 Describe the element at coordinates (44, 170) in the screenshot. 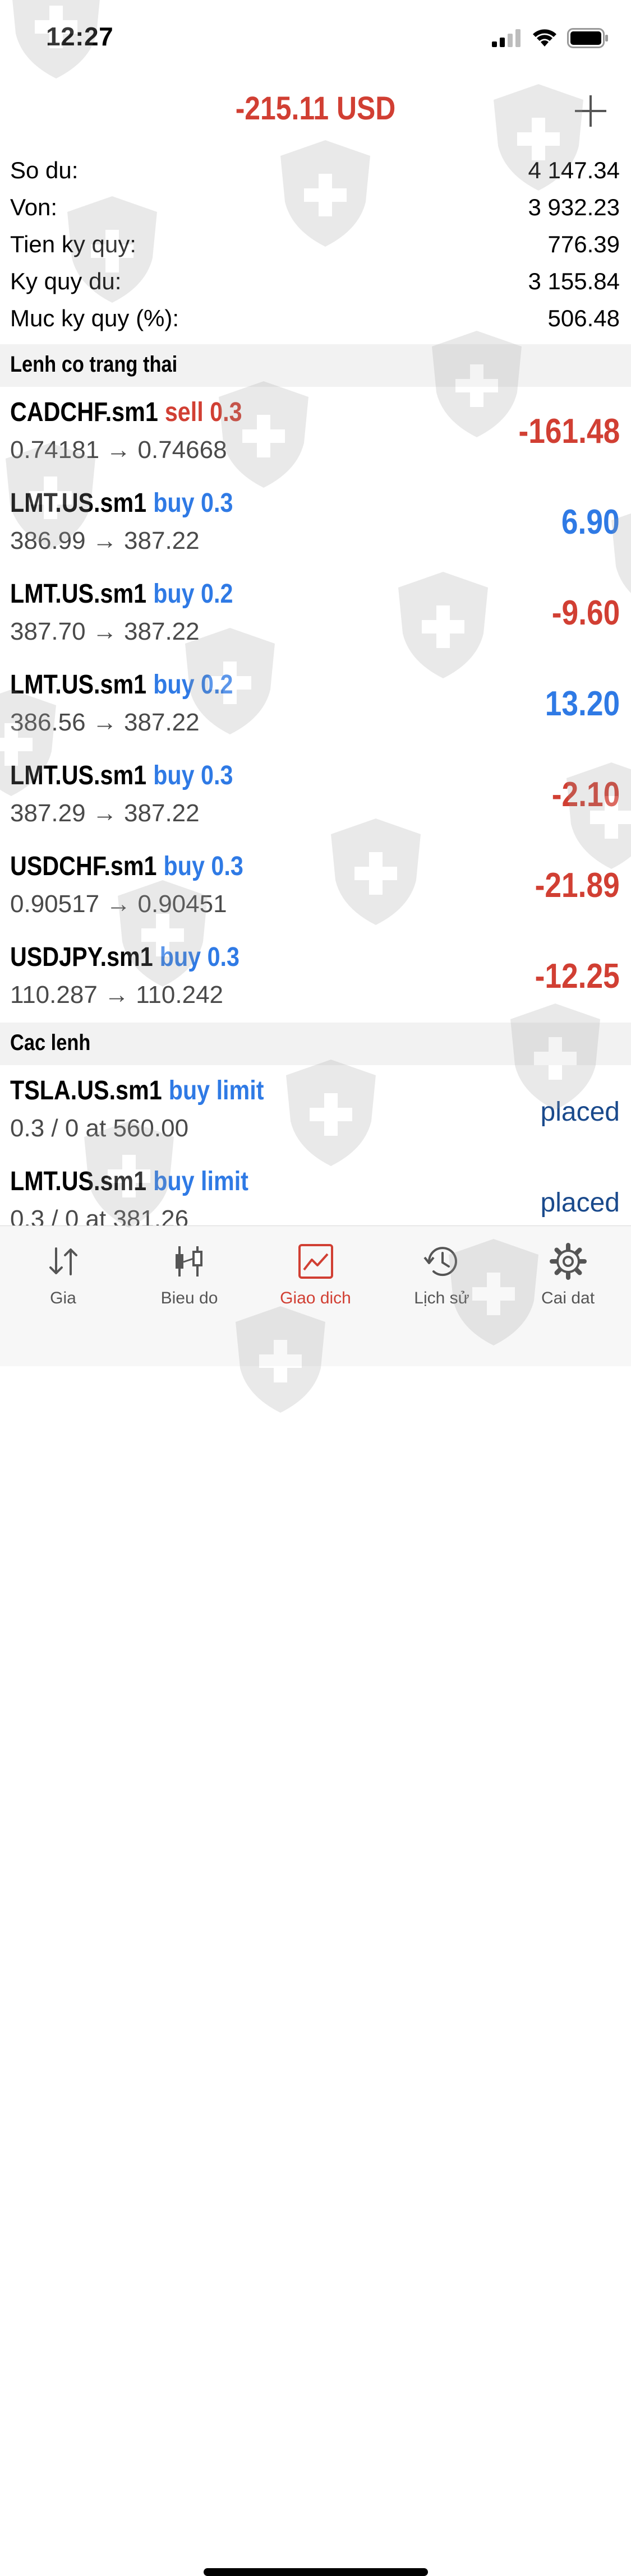

I see `summary-label: So du:` at that location.